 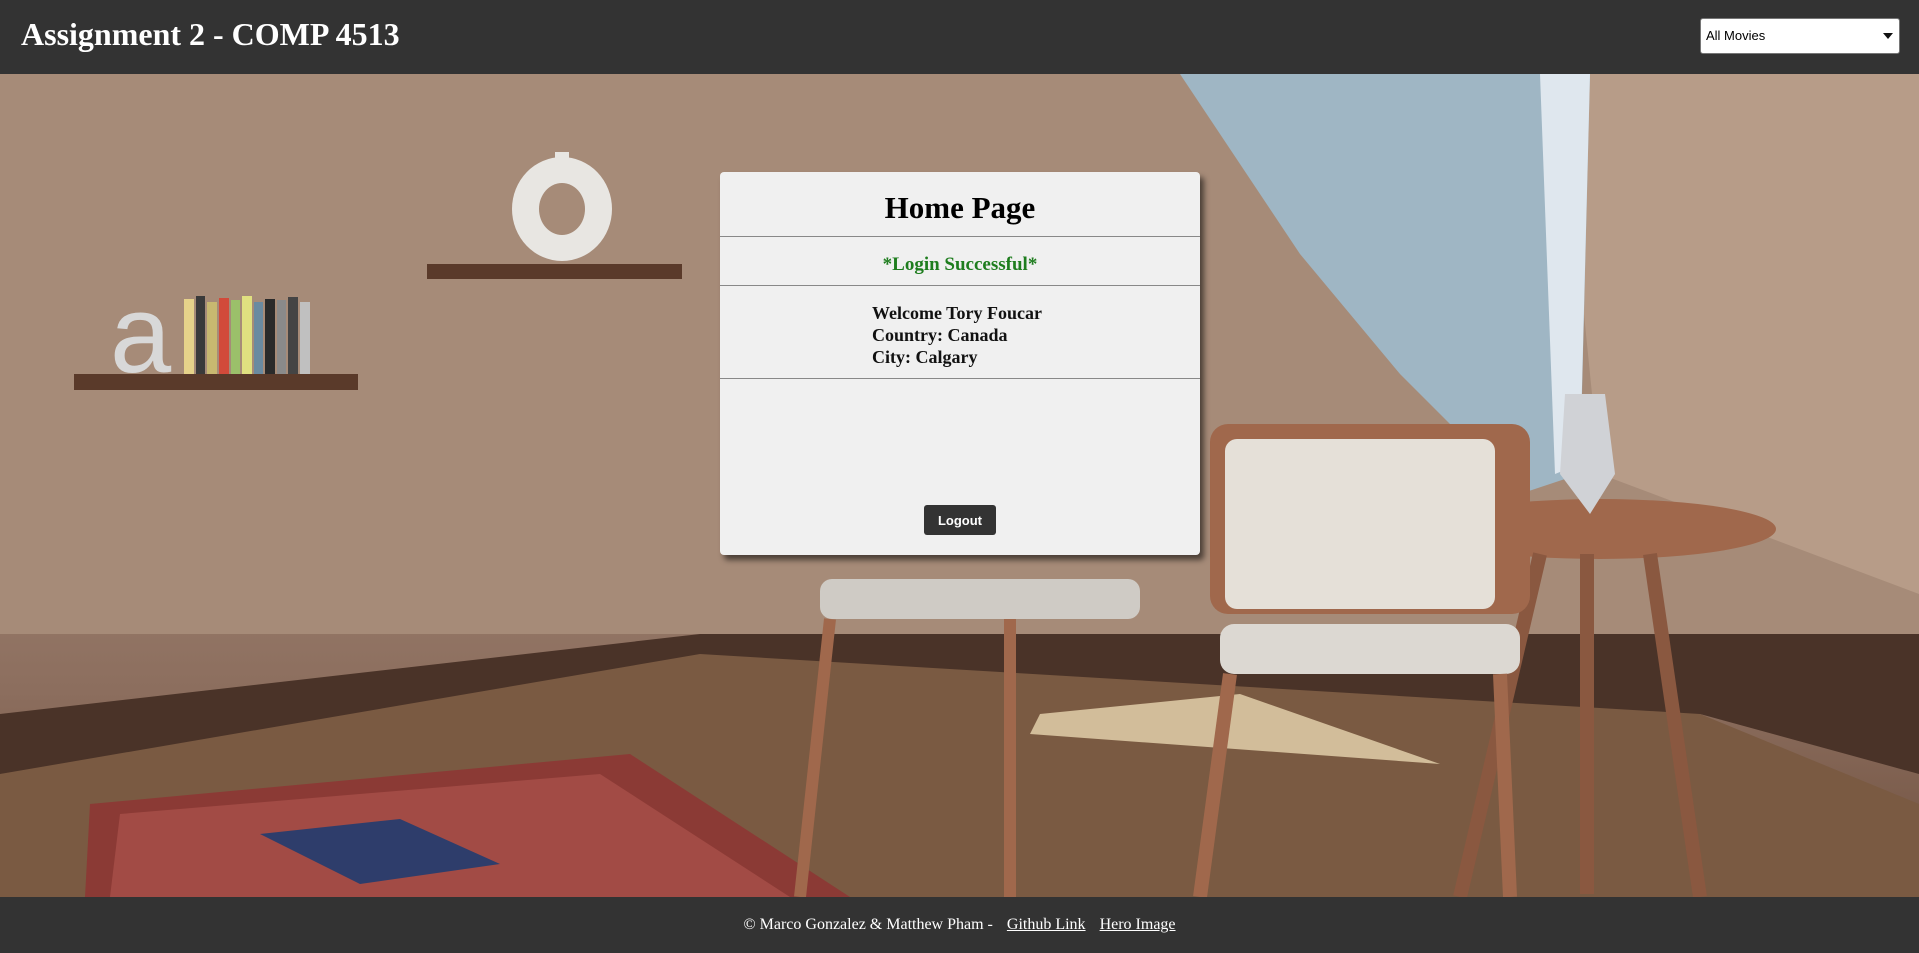 What do you see at coordinates (957, 313) in the screenshot?
I see `welcome-text: Welcome Tory Foucar` at bounding box center [957, 313].